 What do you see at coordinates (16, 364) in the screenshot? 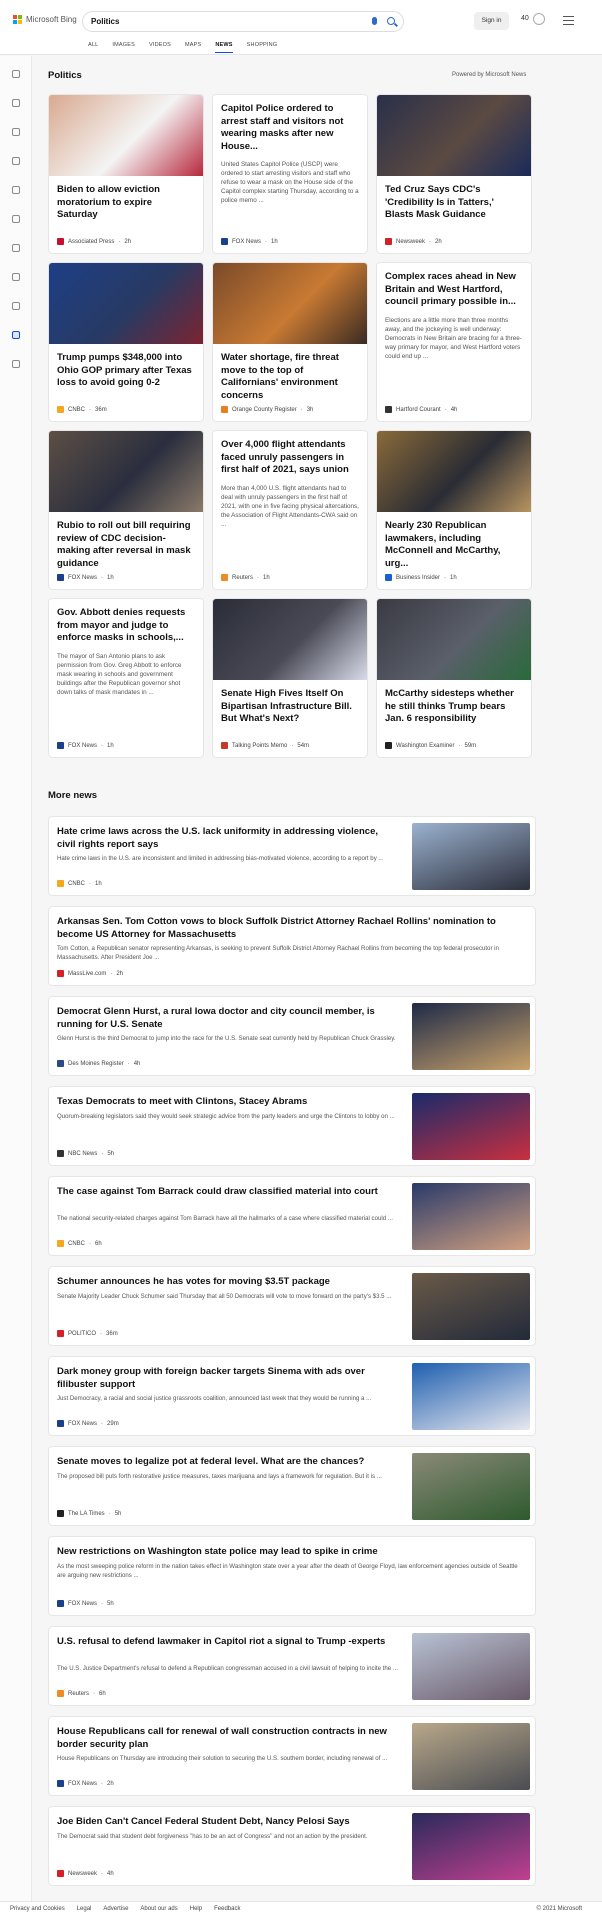
I see `money-icon` at bounding box center [16, 364].